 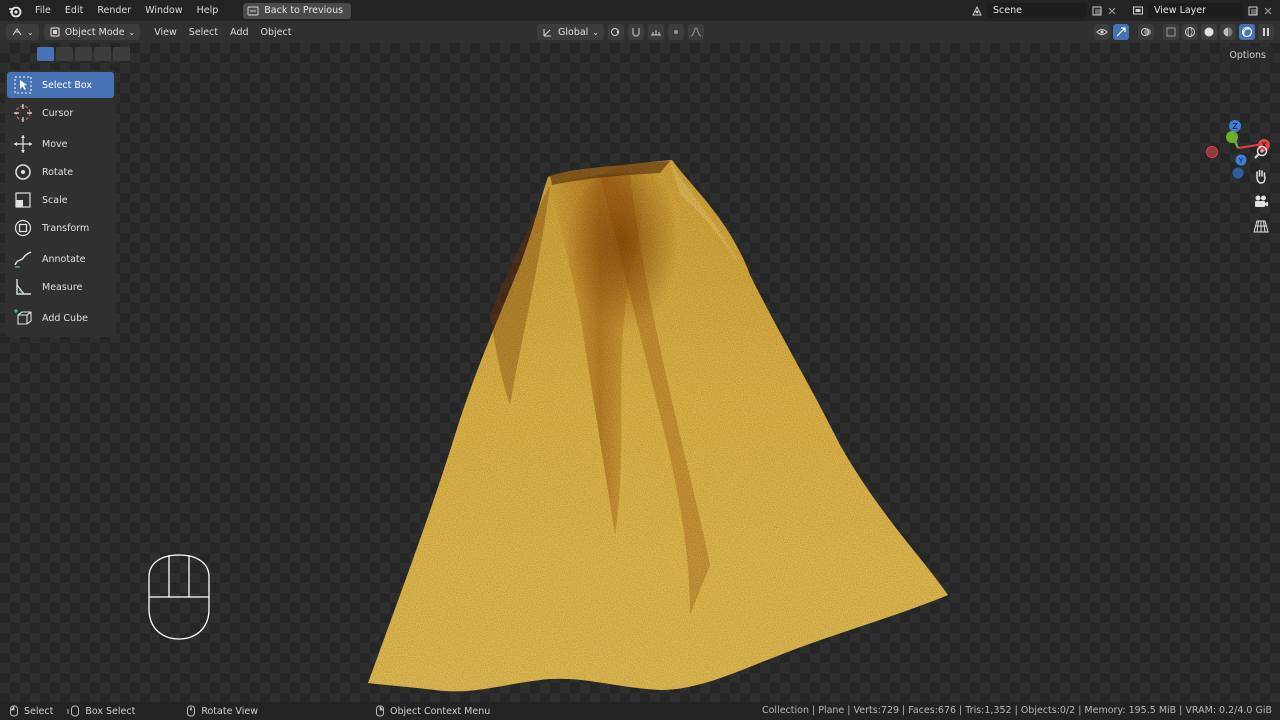 What do you see at coordinates (1112, 11) in the screenshot?
I see `close-scene-icon` at bounding box center [1112, 11].